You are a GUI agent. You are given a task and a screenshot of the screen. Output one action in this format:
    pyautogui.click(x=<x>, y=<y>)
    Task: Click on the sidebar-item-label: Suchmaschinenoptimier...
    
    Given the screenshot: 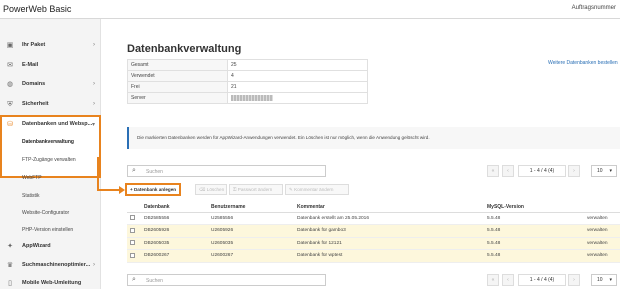 What is the action you would take?
    pyautogui.click(x=56, y=265)
    